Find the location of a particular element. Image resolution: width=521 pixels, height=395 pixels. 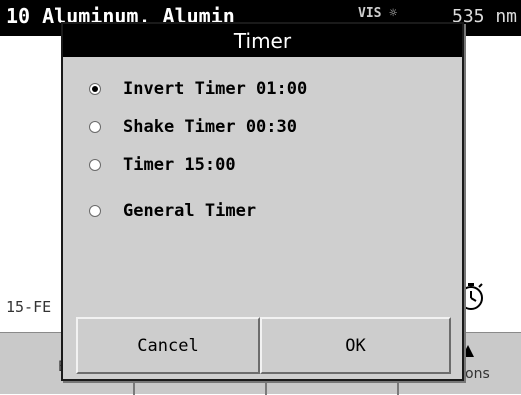

option-timer-15: Timer 15:00 is located at coordinates (162, 165).